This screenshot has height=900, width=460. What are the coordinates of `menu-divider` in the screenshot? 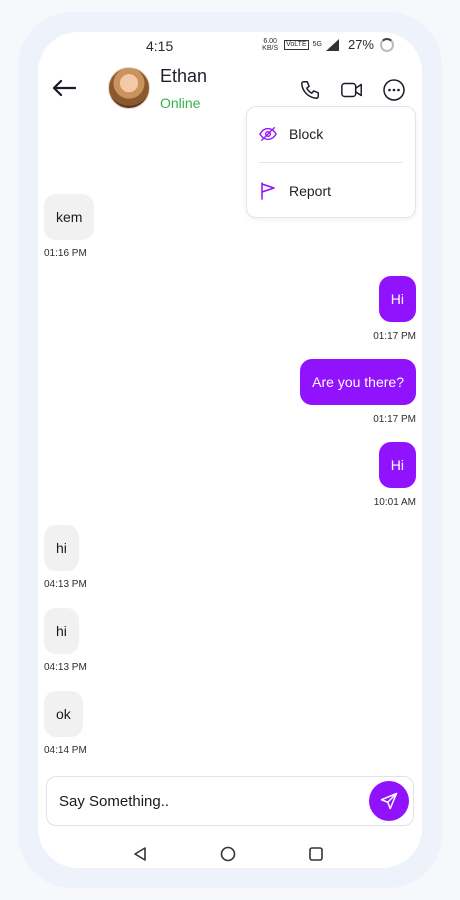 It's located at (331, 162).